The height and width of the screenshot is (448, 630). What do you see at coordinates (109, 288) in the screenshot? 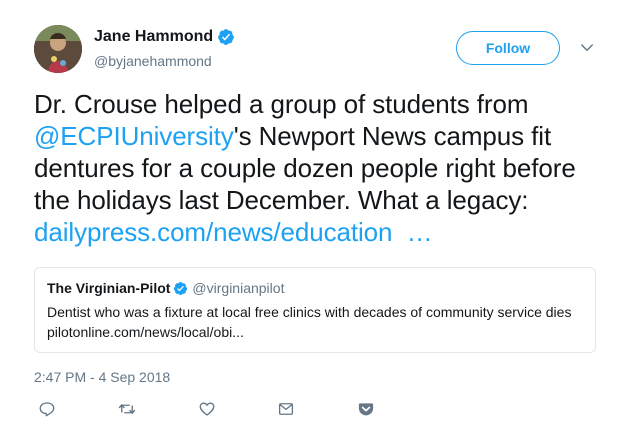
I see `quoted-display-name: The Virginian-Pilot` at bounding box center [109, 288].